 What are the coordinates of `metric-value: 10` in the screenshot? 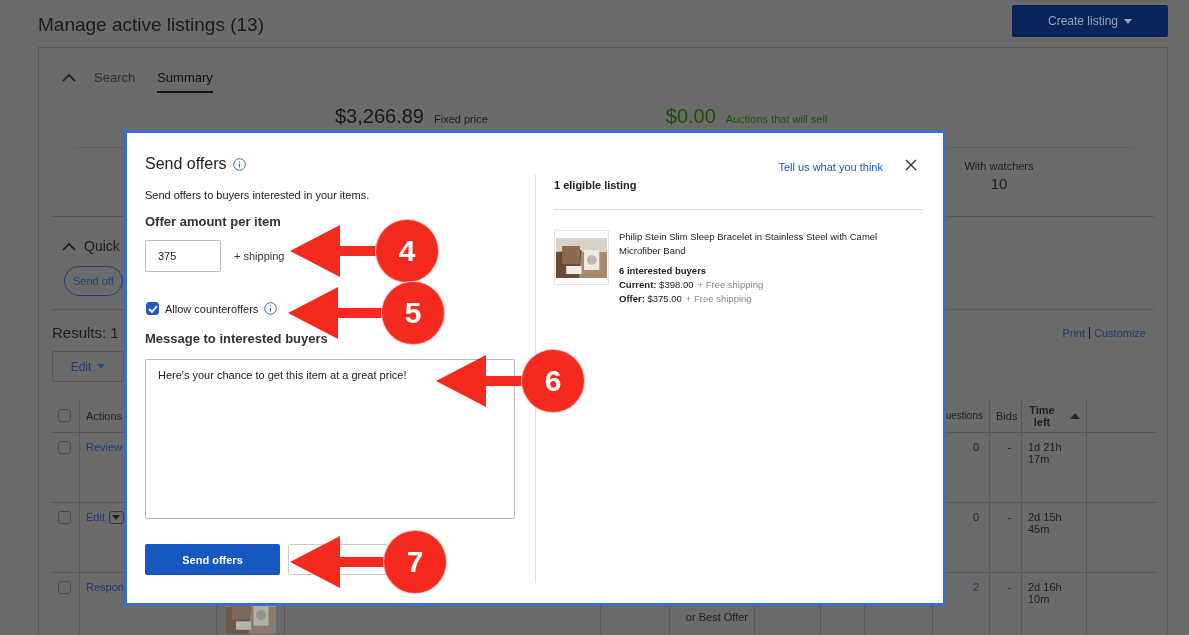 It's located at (999, 183).